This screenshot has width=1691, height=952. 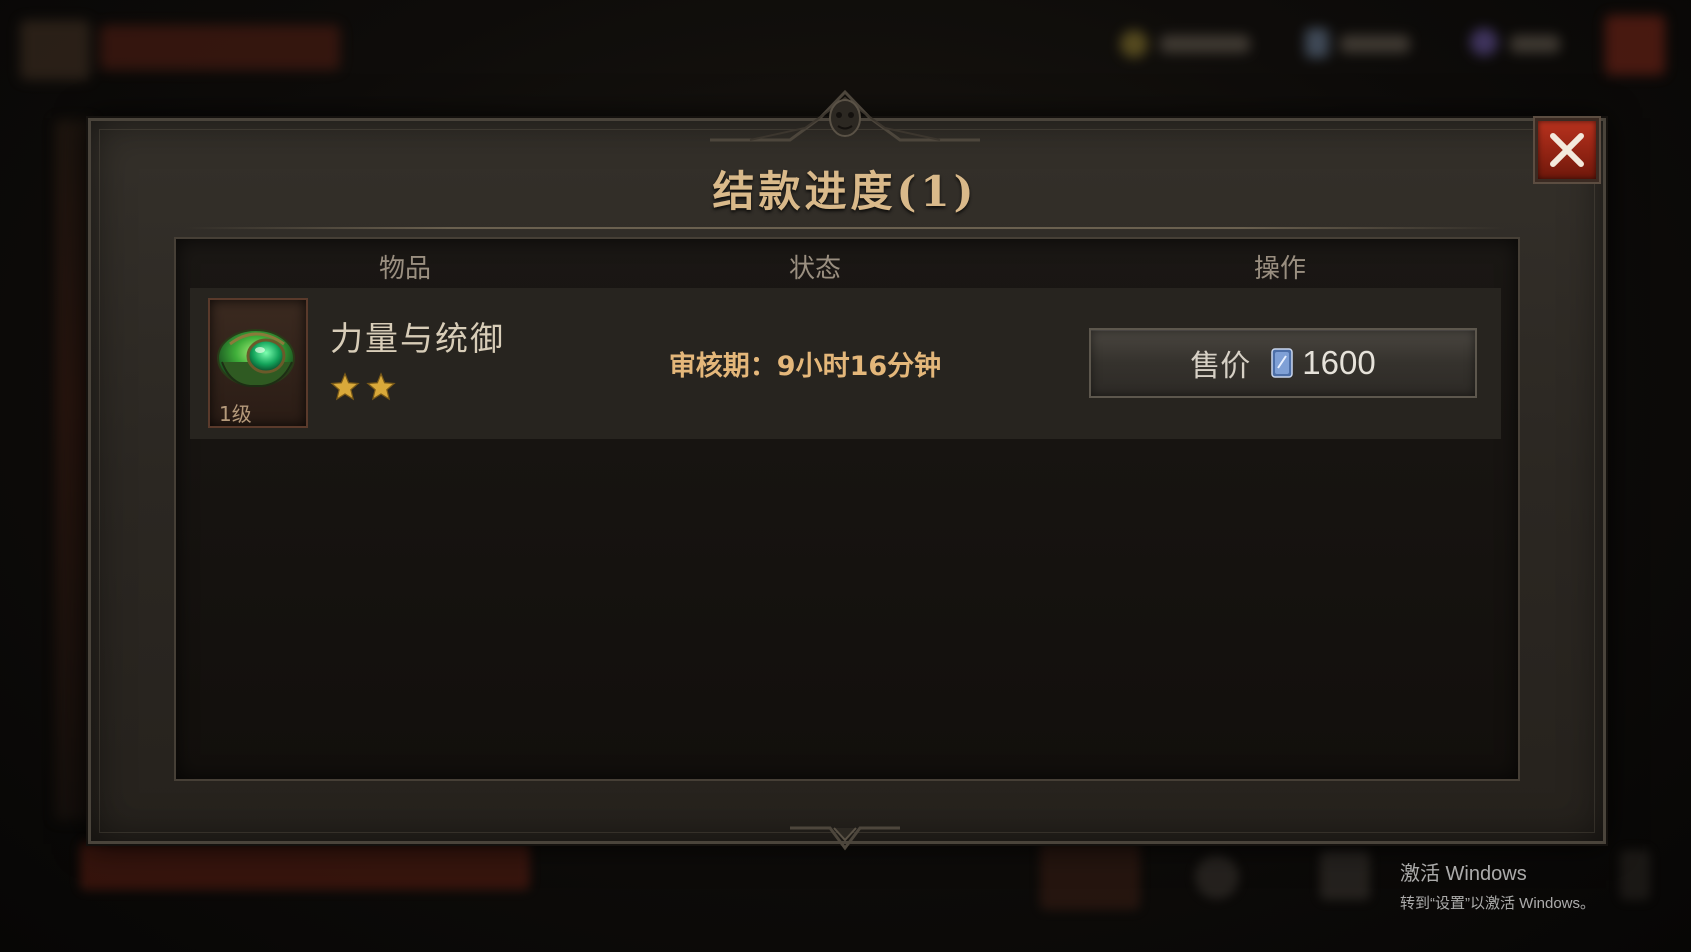 I want to click on watermark-title: 激活 Windows, so click(x=1463, y=874).